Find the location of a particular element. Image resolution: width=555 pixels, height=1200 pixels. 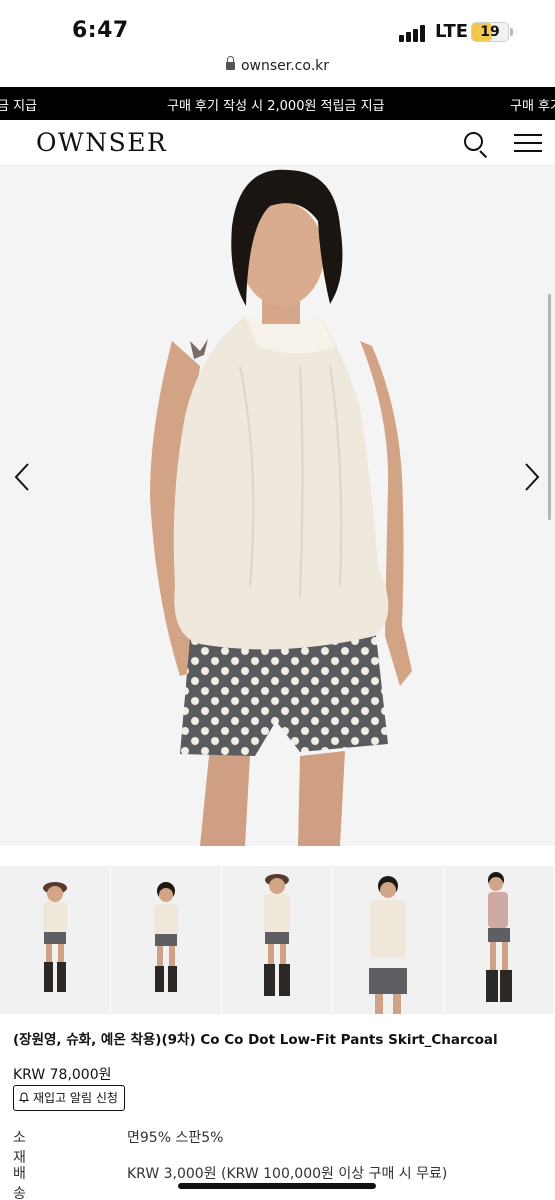

detail-label: 소재 is located at coordinates (19, 1148).